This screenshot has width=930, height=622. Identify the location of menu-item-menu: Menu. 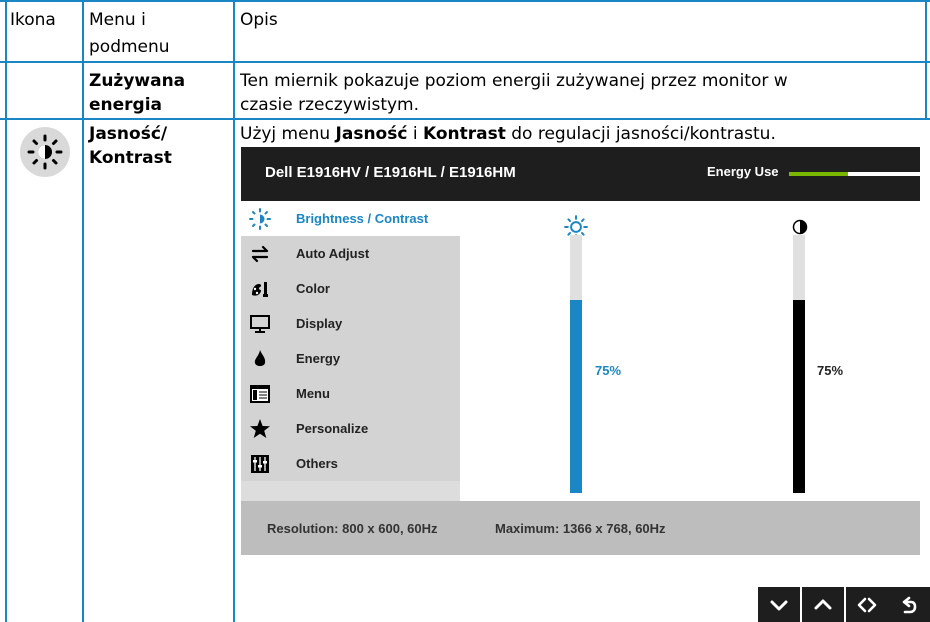
(350, 393).